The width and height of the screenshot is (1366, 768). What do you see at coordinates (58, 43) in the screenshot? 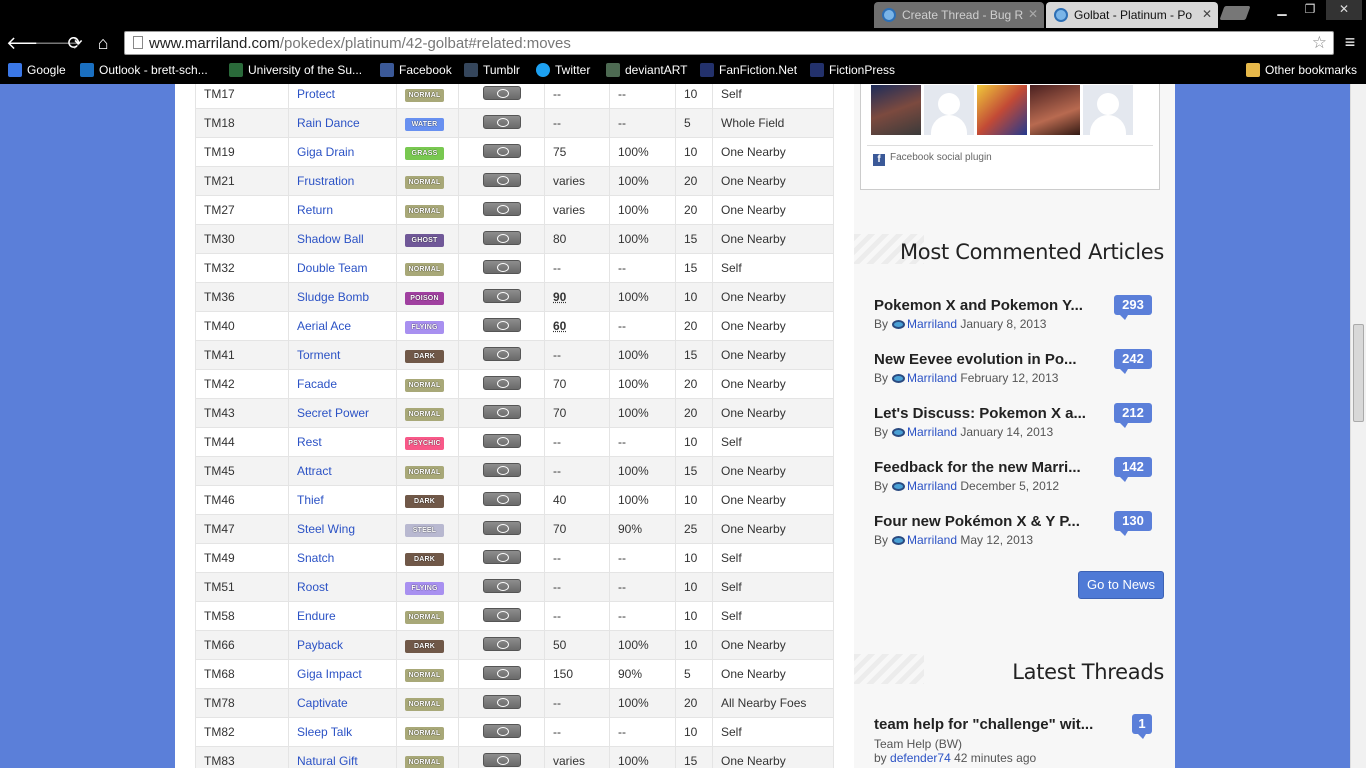
I see `forward-arrow-icon: 🡒` at bounding box center [58, 43].